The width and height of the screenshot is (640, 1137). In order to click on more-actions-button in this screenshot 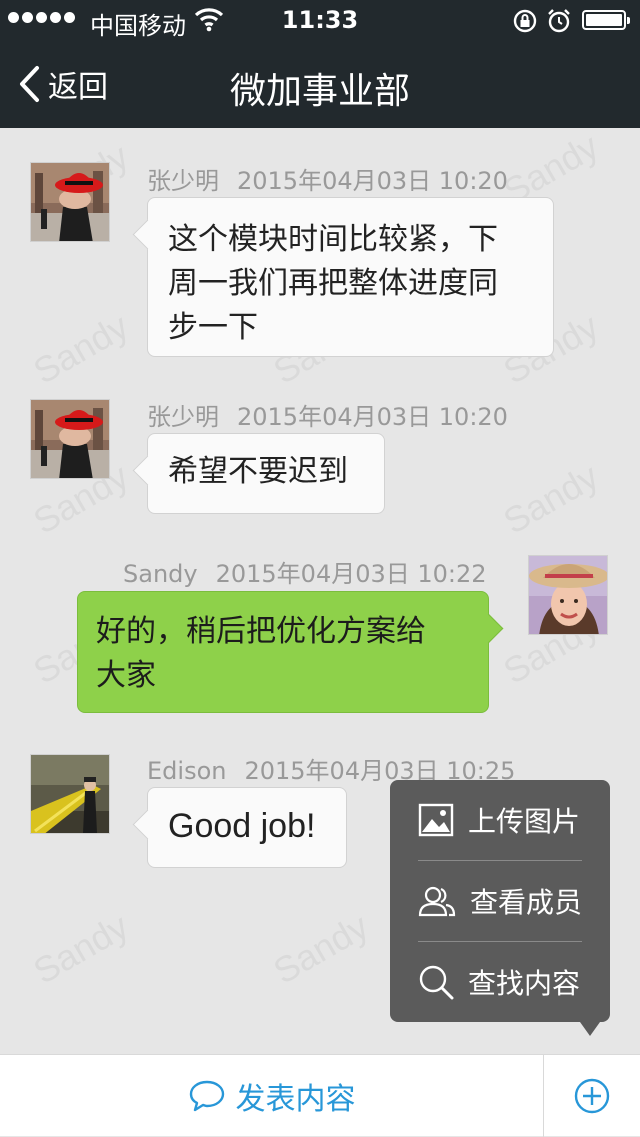, I will do `click(592, 1096)`.